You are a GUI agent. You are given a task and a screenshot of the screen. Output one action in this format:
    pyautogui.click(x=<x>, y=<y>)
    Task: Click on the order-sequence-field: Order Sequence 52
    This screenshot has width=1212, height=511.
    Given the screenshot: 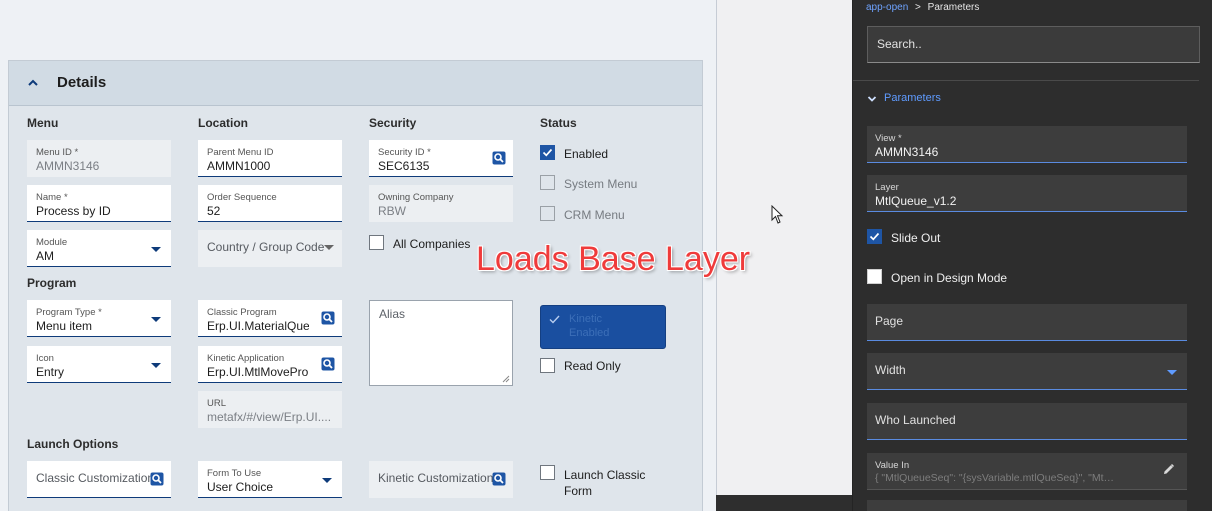 What is the action you would take?
    pyautogui.click(x=270, y=203)
    